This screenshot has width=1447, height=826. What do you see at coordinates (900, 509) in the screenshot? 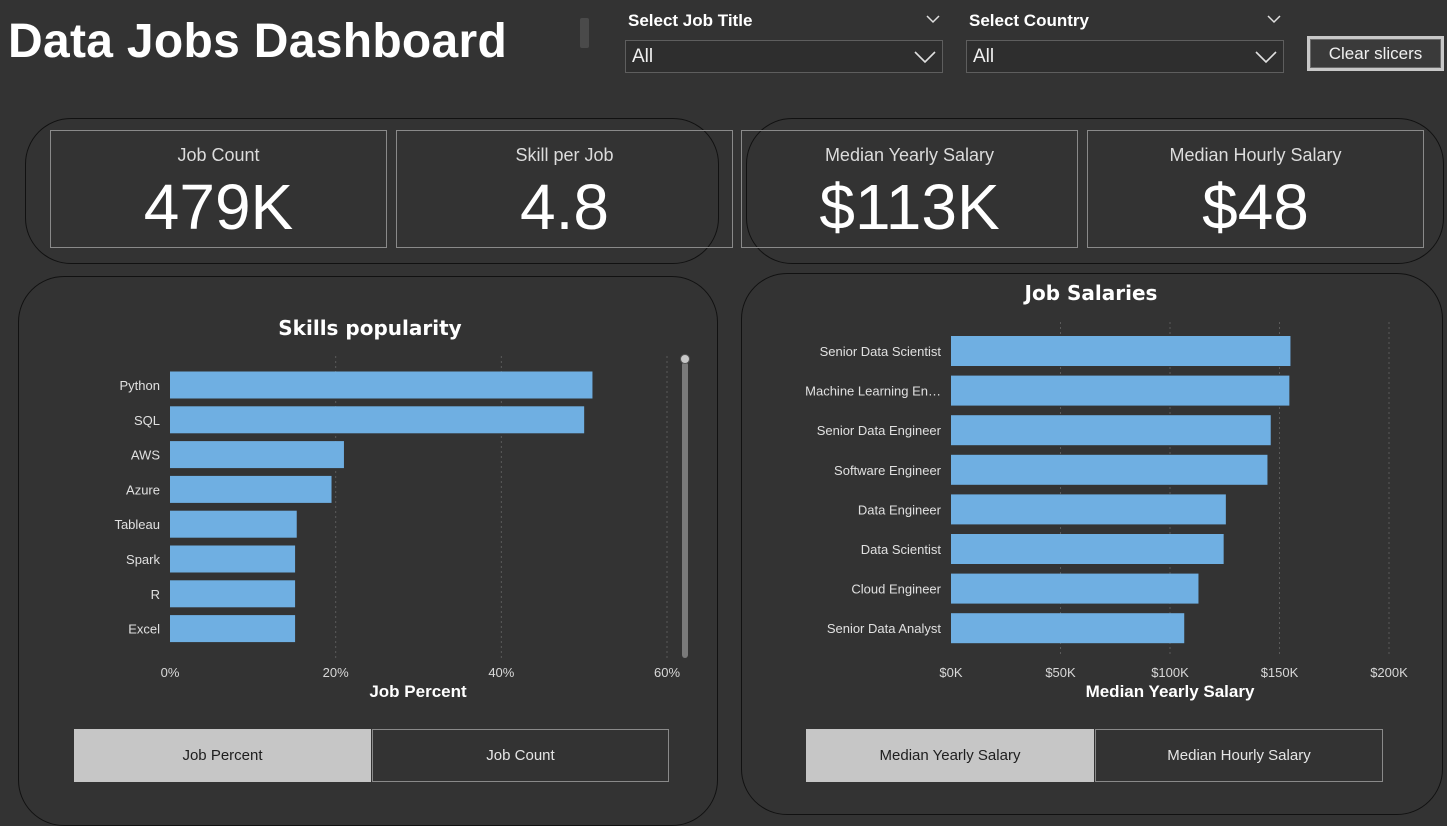
I see `category-label: Data Engineer` at bounding box center [900, 509].